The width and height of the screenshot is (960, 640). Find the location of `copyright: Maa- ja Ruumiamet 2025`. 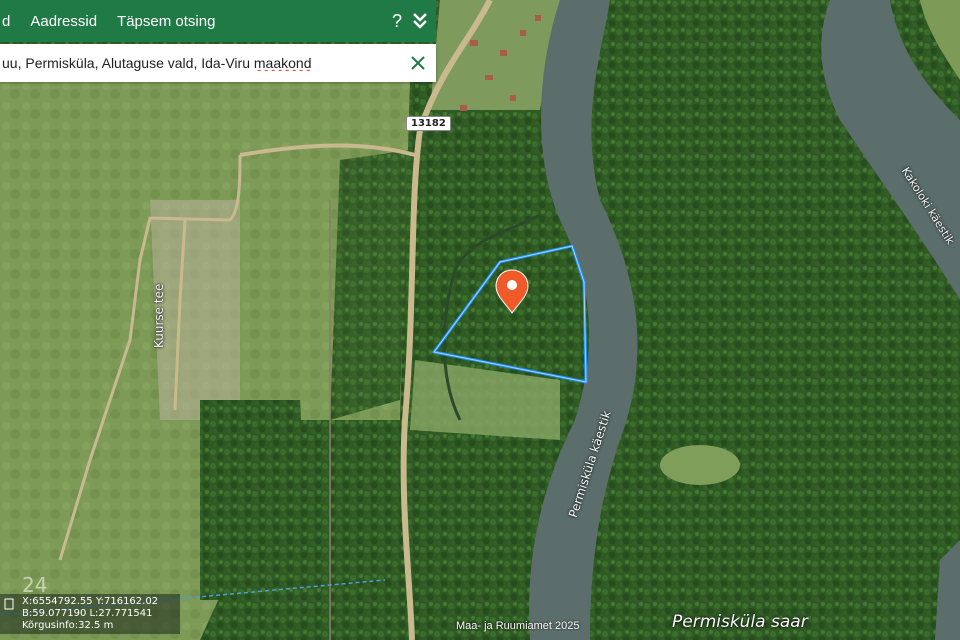

copyright: Maa- ja Ruumiamet 2025 is located at coordinates (518, 626).